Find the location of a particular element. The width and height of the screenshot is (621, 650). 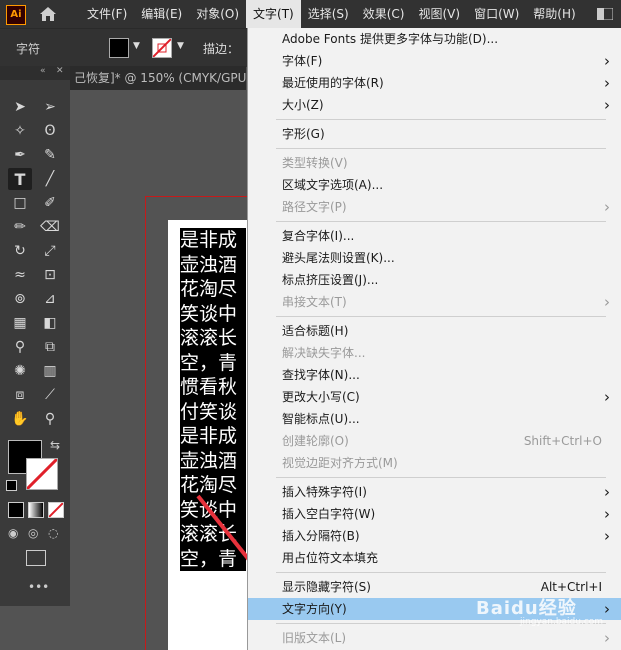

draw-behind-icon: ◎ is located at coordinates (33, 533).